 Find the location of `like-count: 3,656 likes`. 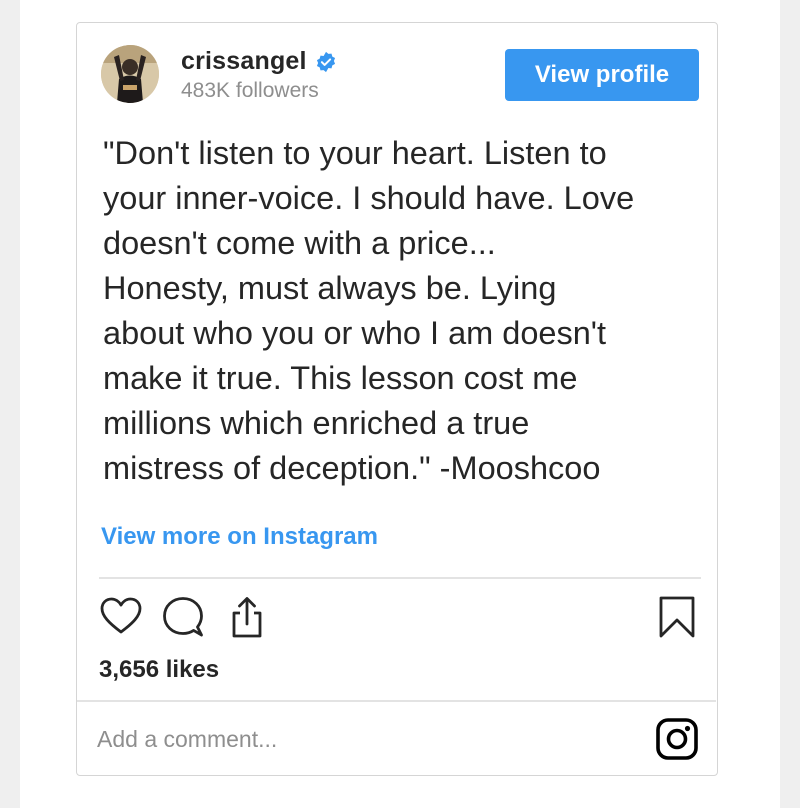

like-count: 3,656 likes is located at coordinates (159, 670).